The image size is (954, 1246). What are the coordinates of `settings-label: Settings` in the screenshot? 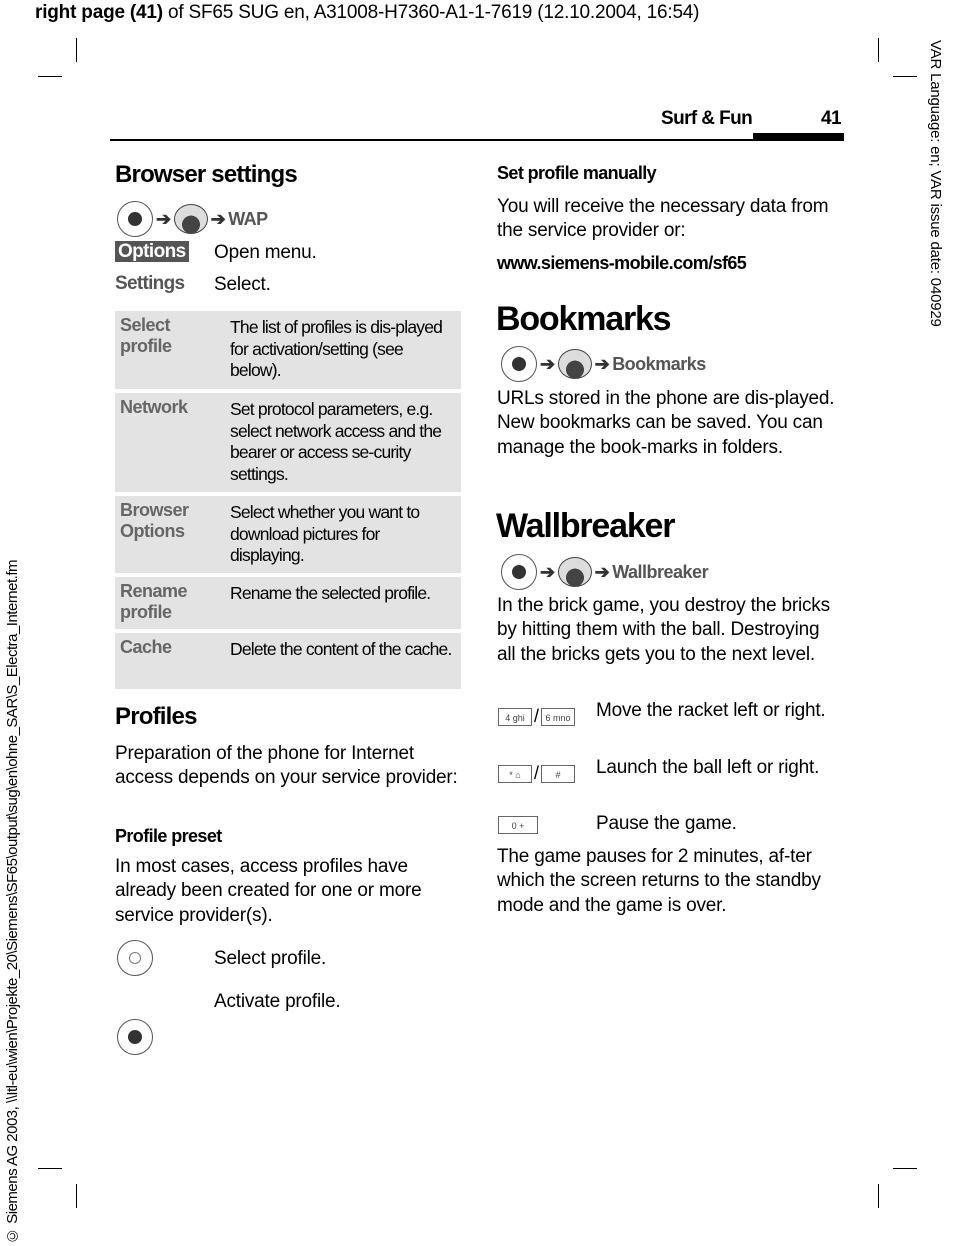 It's located at (150, 283).